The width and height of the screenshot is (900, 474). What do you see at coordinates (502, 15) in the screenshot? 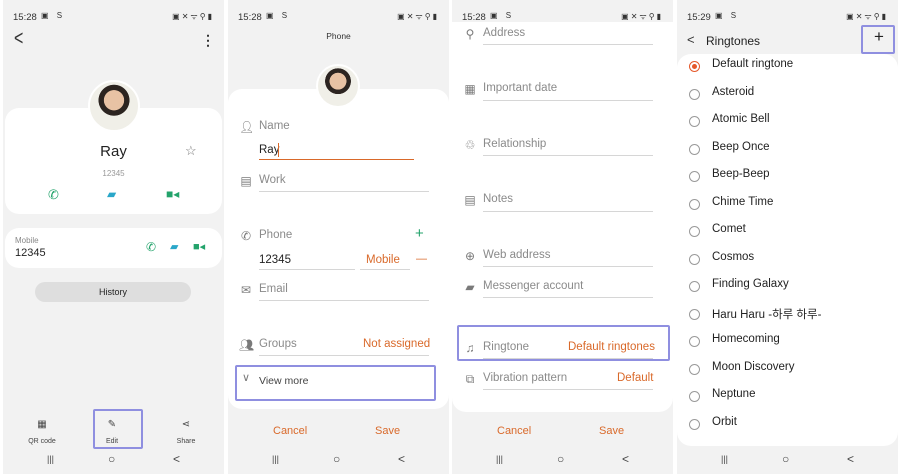
I see `status-left-icons: ▣ S` at bounding box center [502, 15].